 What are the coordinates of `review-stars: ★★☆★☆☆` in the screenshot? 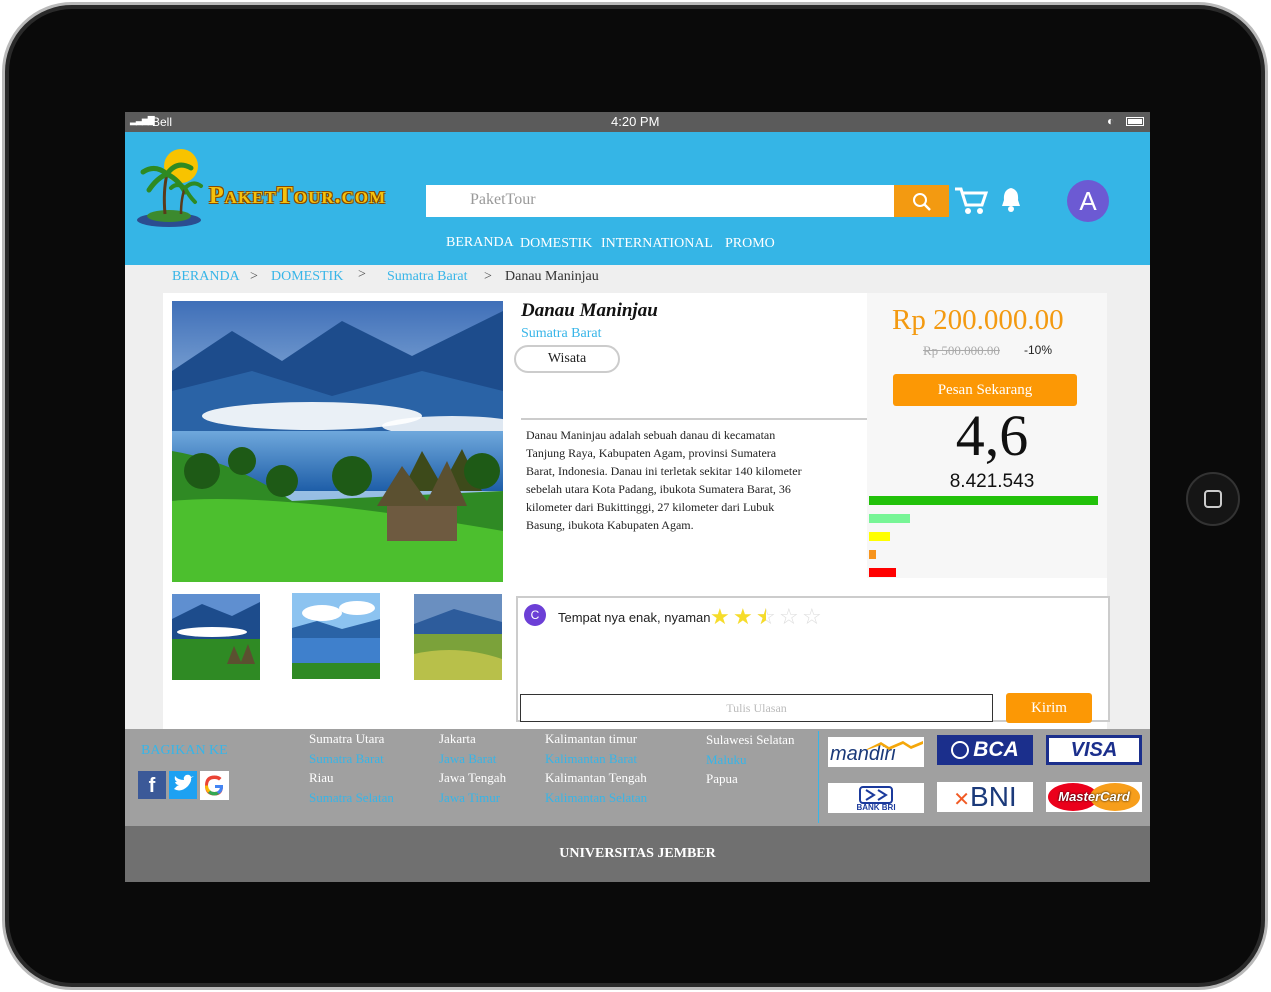 It's located at (770, 618).